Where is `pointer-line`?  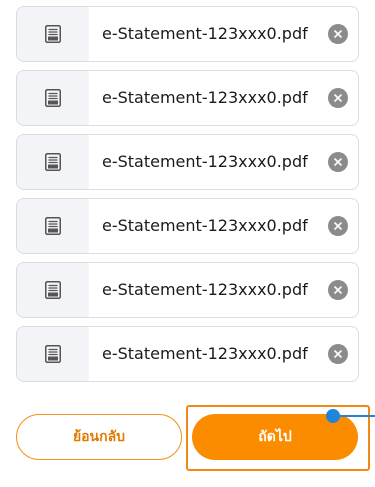 pointer-line is located at coordinates (356, 416).